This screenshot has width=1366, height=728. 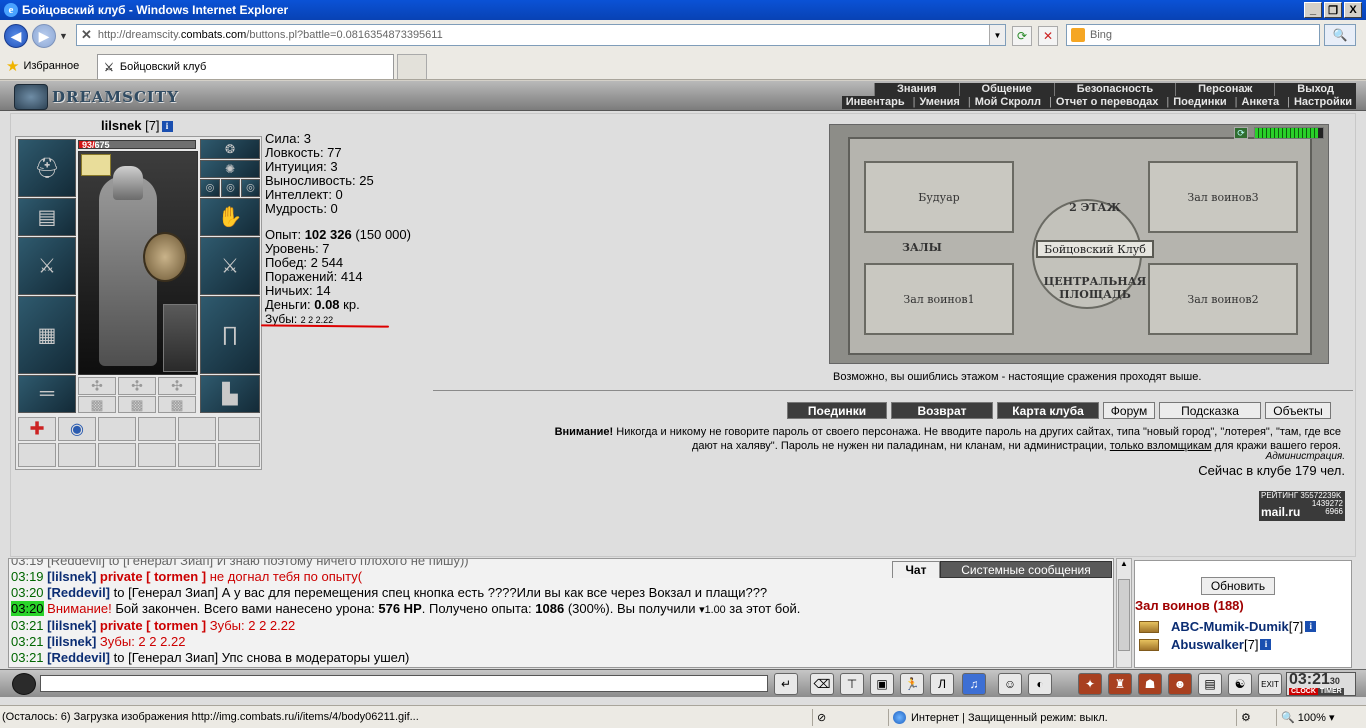 I want to click on slot-rune-2: ✣, so click(x=137, y=386).